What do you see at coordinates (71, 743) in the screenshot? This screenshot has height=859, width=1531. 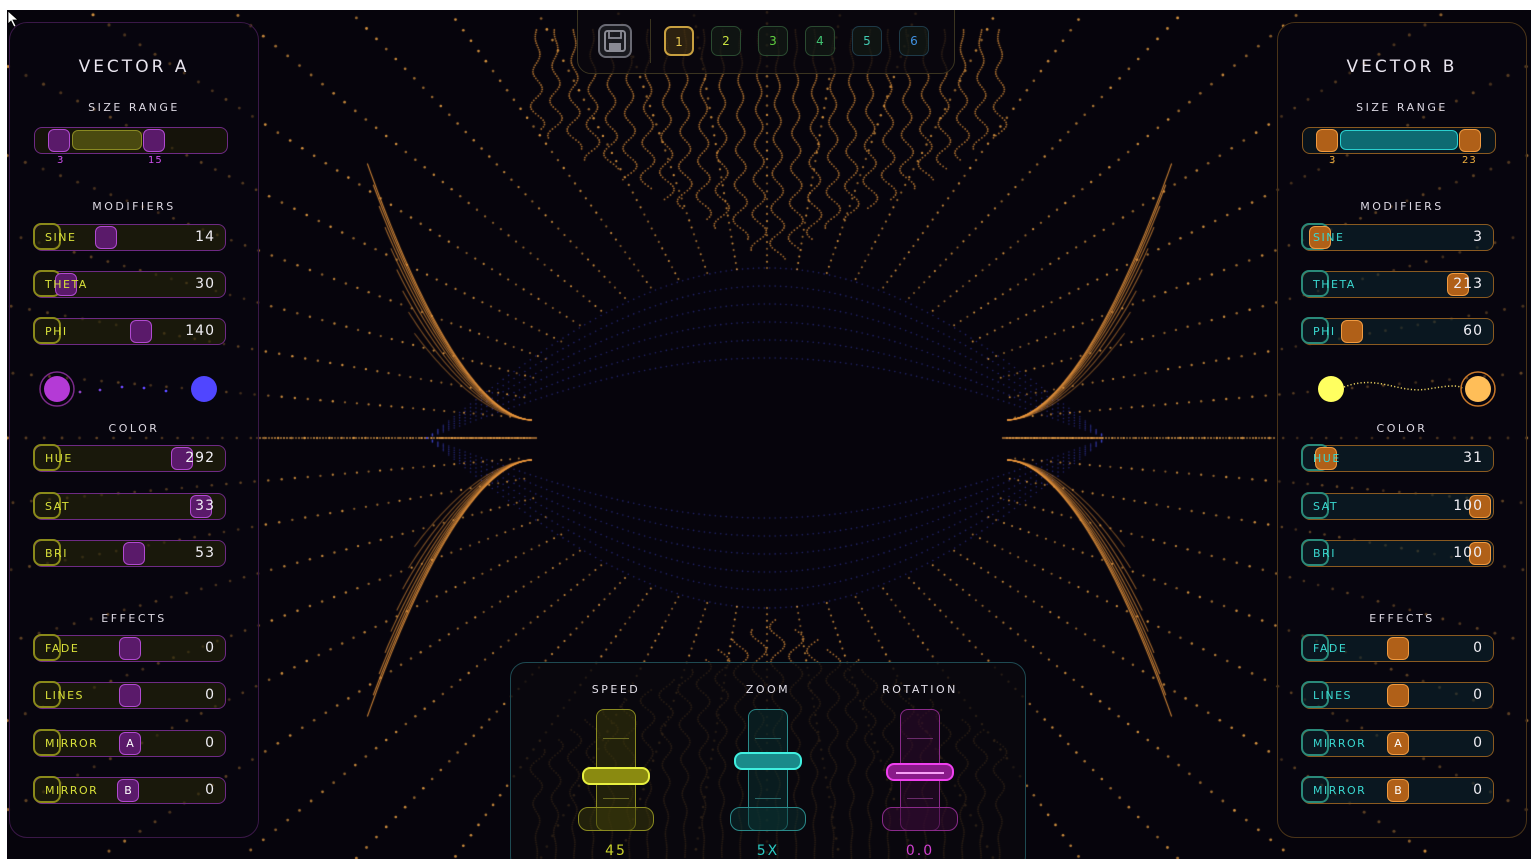 I see `mirror-a-label: MIRROR` at bounding box center [71, 743].